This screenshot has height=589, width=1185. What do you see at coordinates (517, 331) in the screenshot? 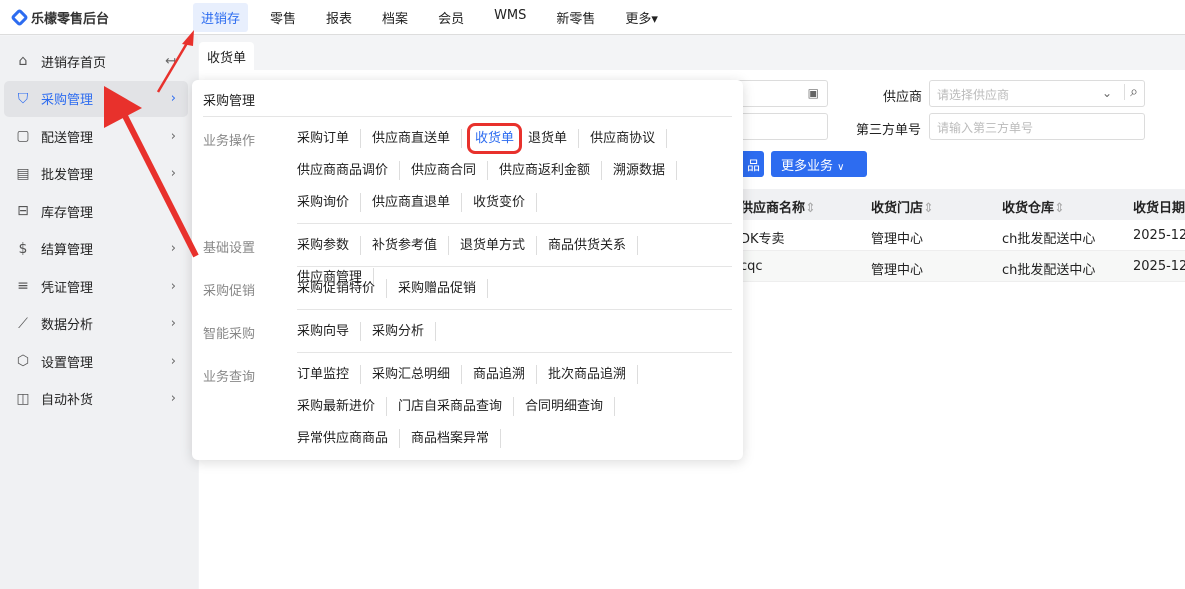
I see `section-items: 采购向导 采购分析` at bounding box center [517, 331].